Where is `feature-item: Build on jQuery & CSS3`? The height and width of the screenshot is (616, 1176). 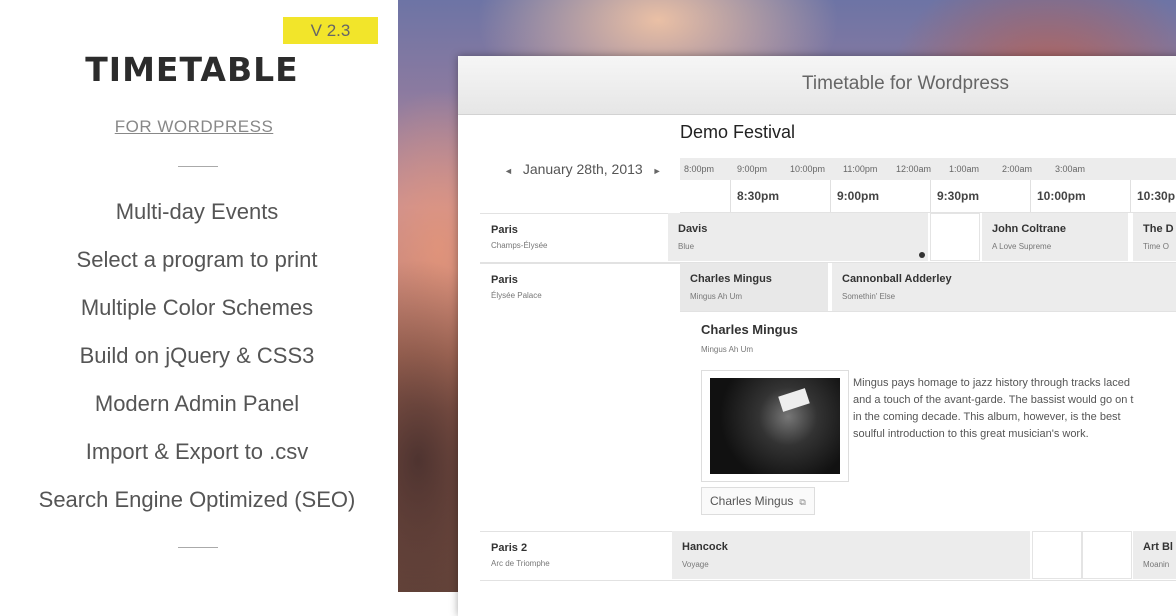 feature-item: Build on jQuery & CSS3 is located at coordinates (197, 355).